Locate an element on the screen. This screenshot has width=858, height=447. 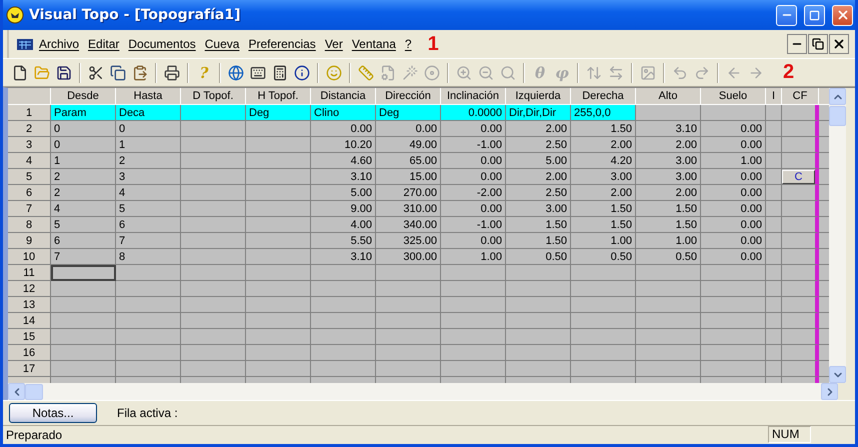
horizontal-scrollbar is located at coordinates (429, 391).